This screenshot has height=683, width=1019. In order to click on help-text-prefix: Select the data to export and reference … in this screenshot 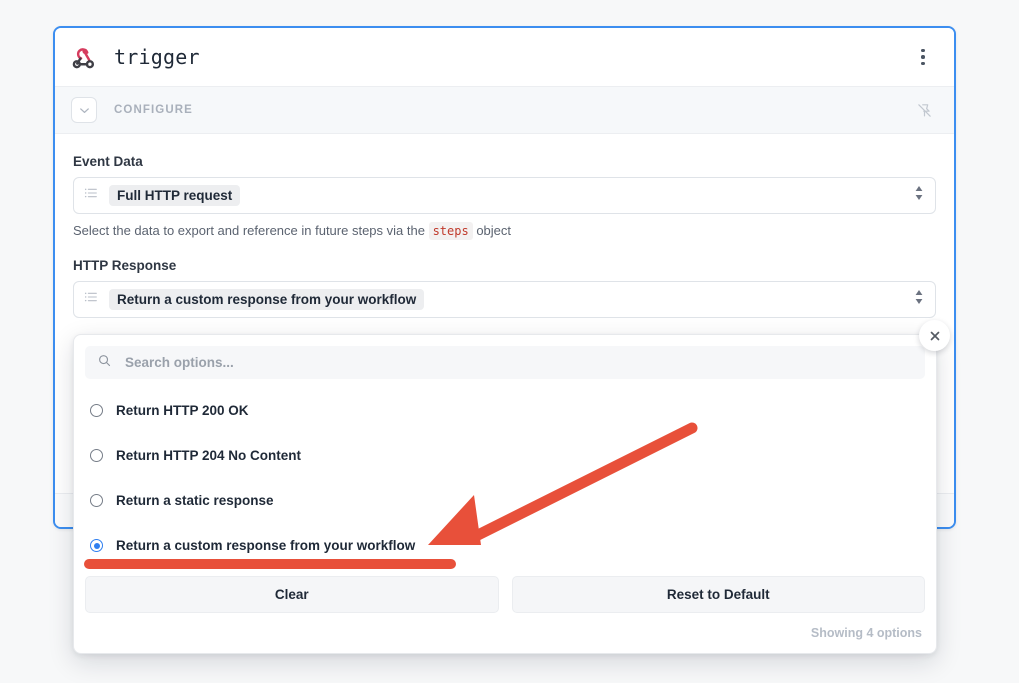, I will do `click(249, 230)`.